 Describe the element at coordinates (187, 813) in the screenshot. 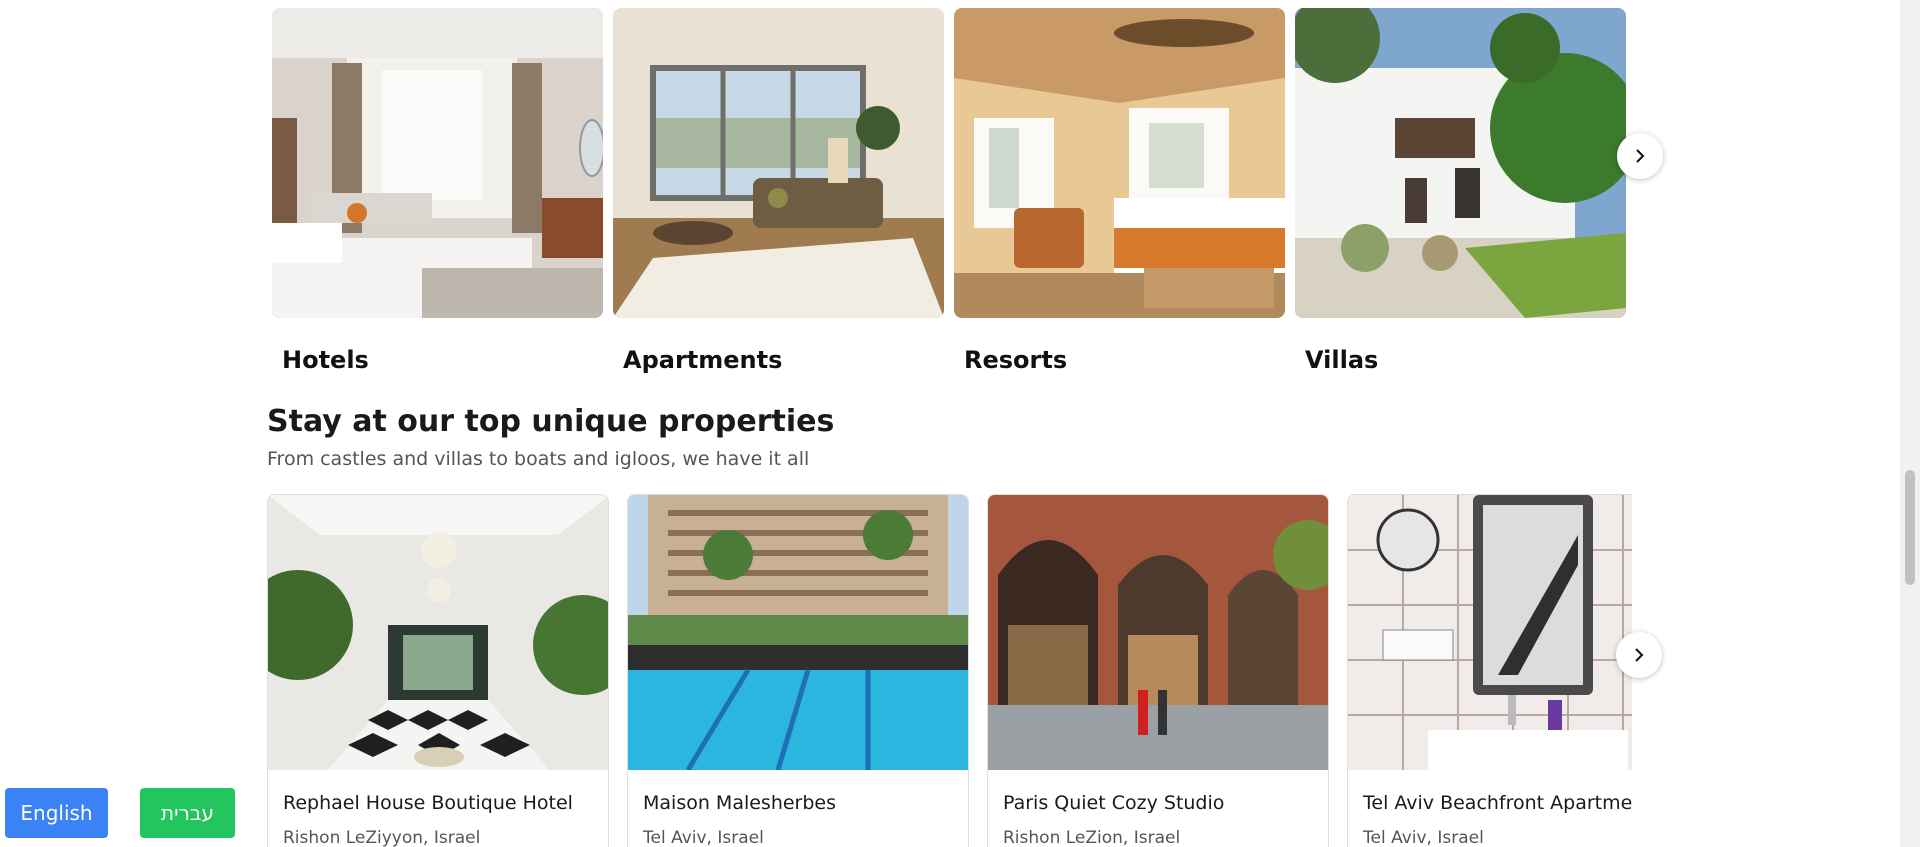

I see `hebrew-language-button: עברית` at that location.